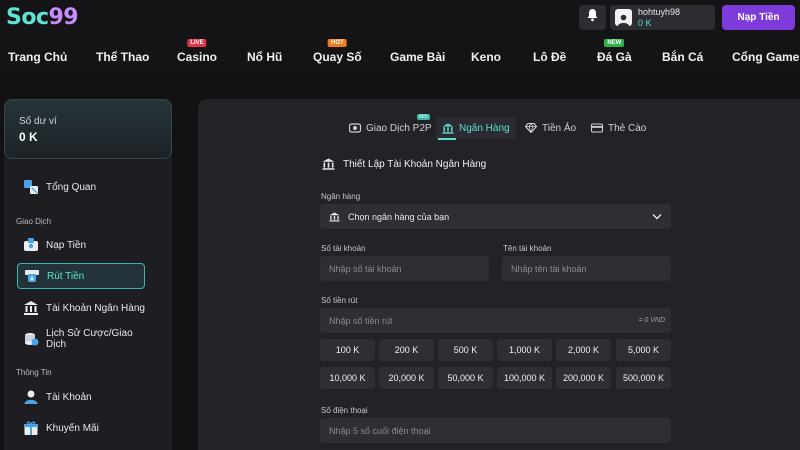  I want to click on sidebar-item-promotions: Khuyến Mãi, so click(81, 428).